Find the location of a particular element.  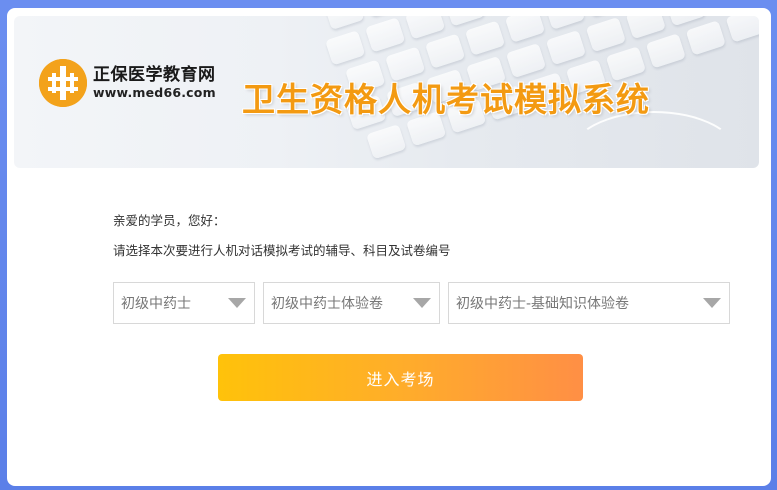

greeting-text: 亲爱的学员，您好： is located at coordinates (169, 220).